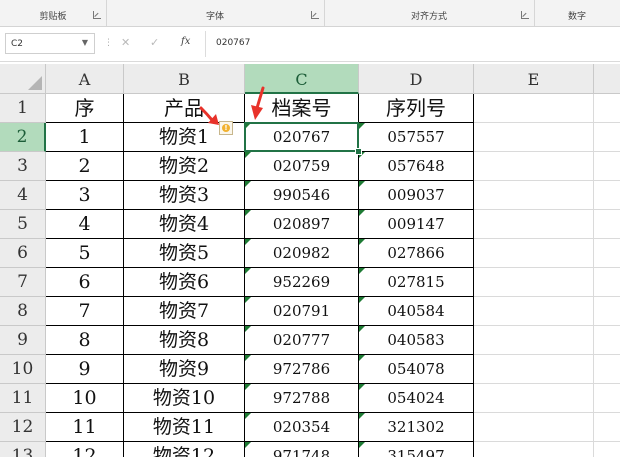 The image size is (620, 457). I want to click on row-header-4: 4, so click(23, 195).